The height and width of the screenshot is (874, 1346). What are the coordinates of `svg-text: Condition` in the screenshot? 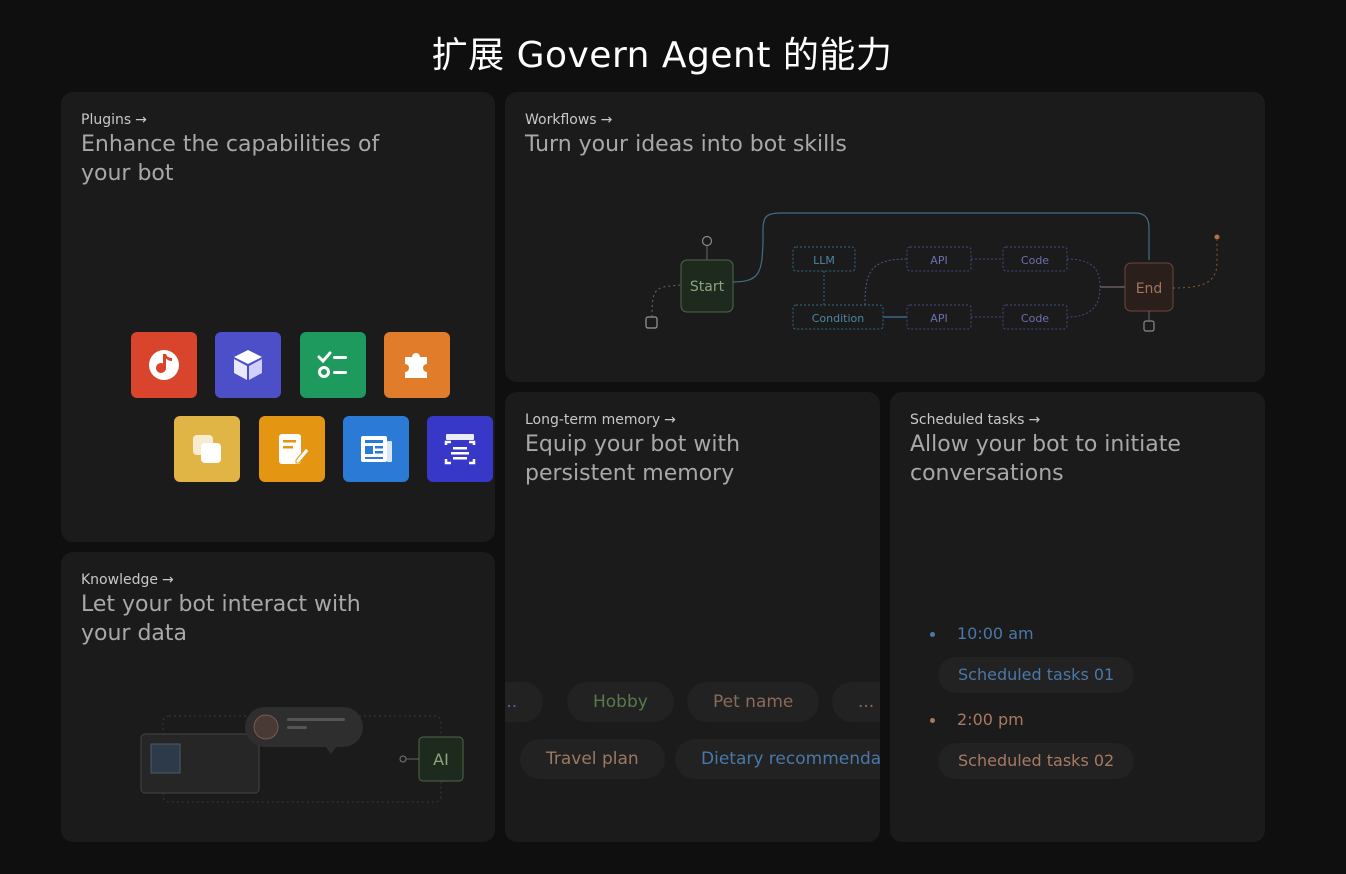 It's located at (838, 318).